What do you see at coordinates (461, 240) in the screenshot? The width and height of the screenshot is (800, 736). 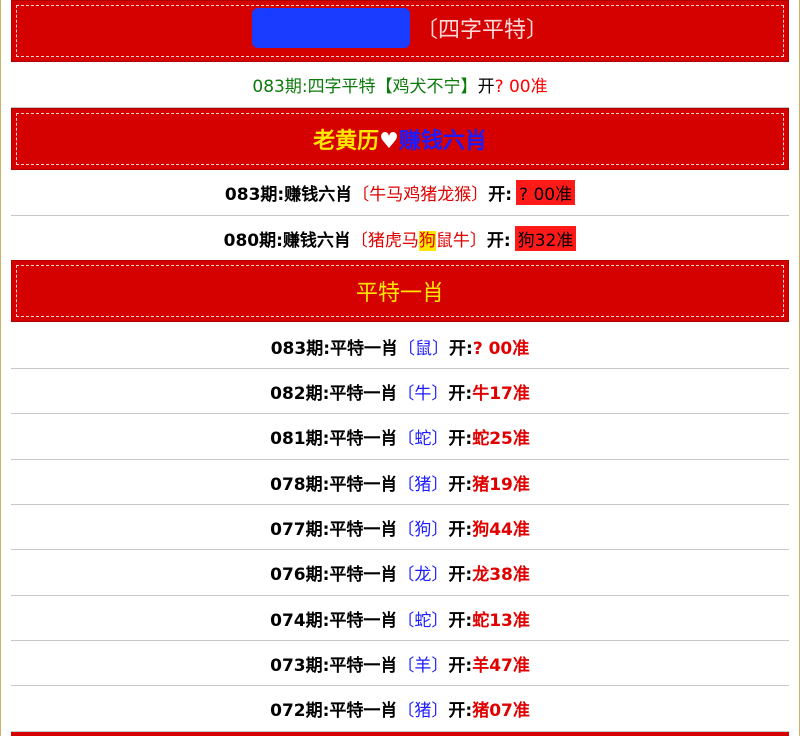 I see `row-pick-after: 鼠牛〕` at bounding box center [461, 240].